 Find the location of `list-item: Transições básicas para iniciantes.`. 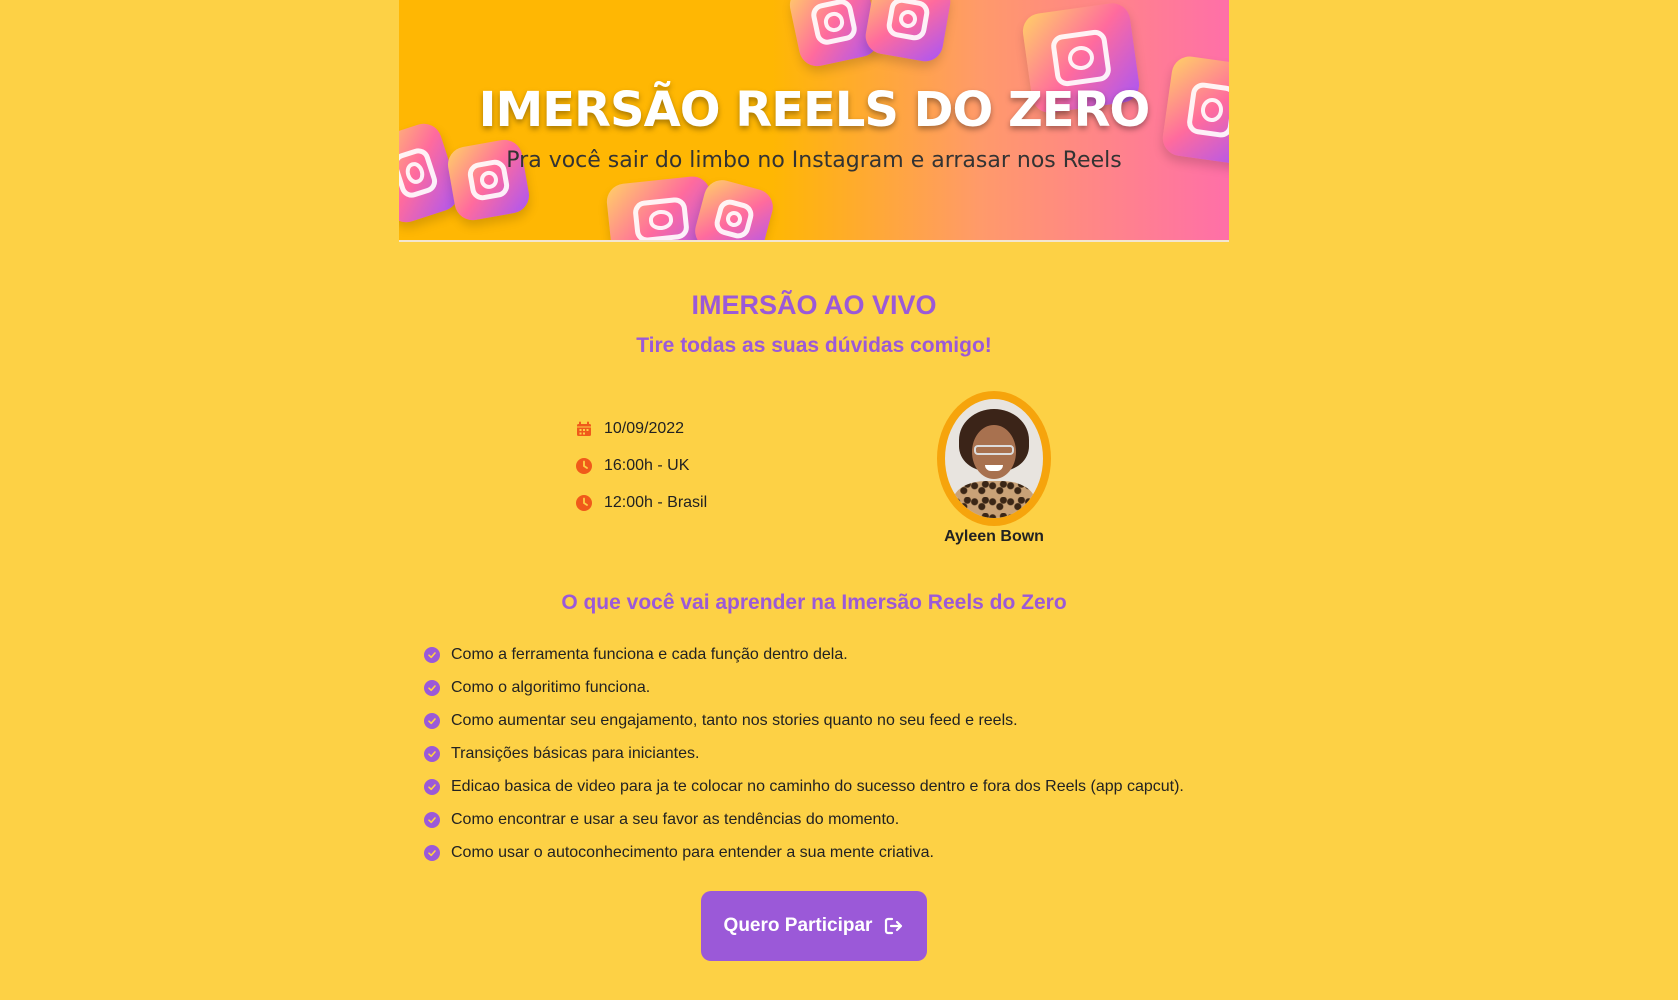

list-item: Transições básicas para iniciantes. is located at coordinates (804, 753).